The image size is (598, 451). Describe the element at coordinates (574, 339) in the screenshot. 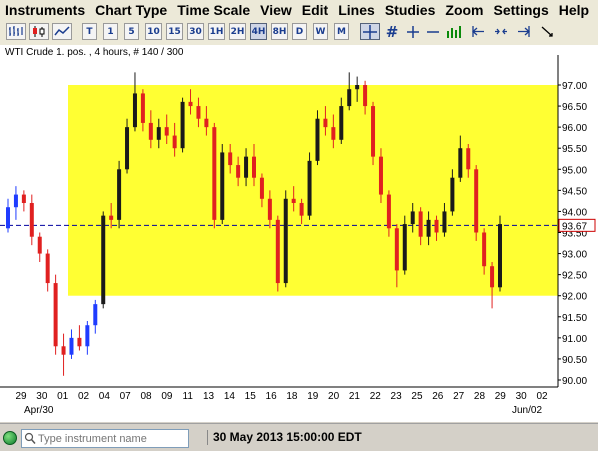

I see `price-tick-label: 91.00` at that location.